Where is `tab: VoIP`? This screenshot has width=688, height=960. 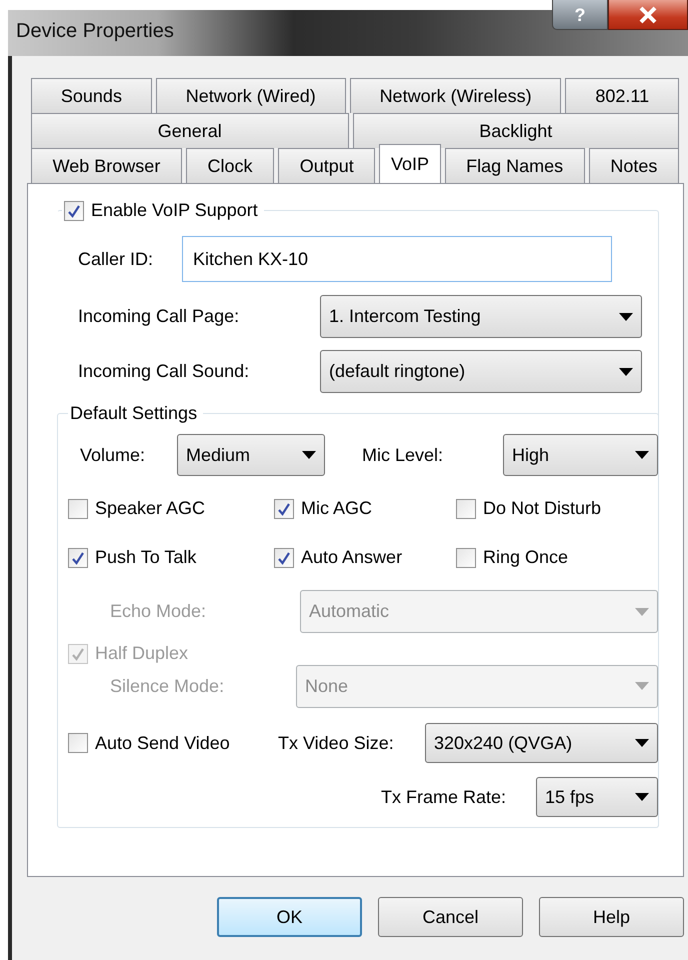
tab: VoIP is located at coordinates (409, 163).